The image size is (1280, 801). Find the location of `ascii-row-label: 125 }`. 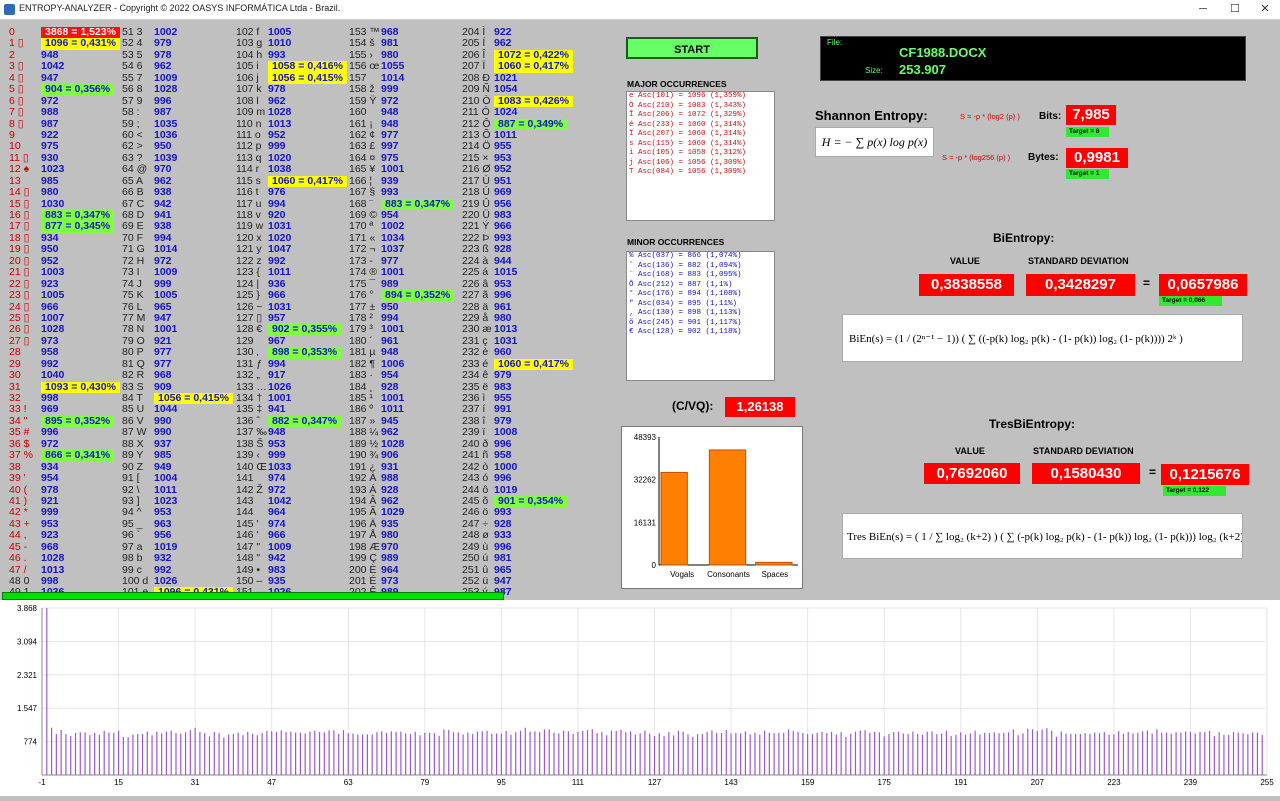

ascii-row-label: 125 } is located at coordinates (248, 295).